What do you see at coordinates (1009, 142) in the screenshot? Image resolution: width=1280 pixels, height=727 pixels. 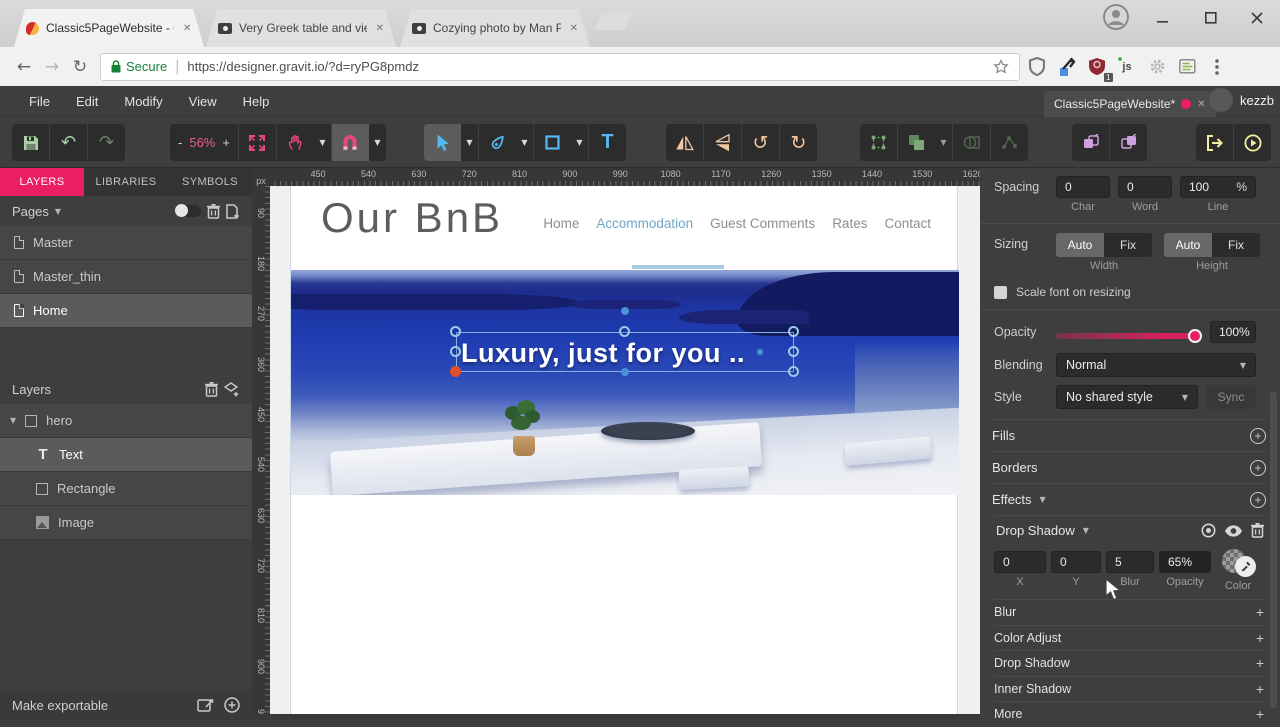 I see `knife-button` at bounding box center [1009, 142].